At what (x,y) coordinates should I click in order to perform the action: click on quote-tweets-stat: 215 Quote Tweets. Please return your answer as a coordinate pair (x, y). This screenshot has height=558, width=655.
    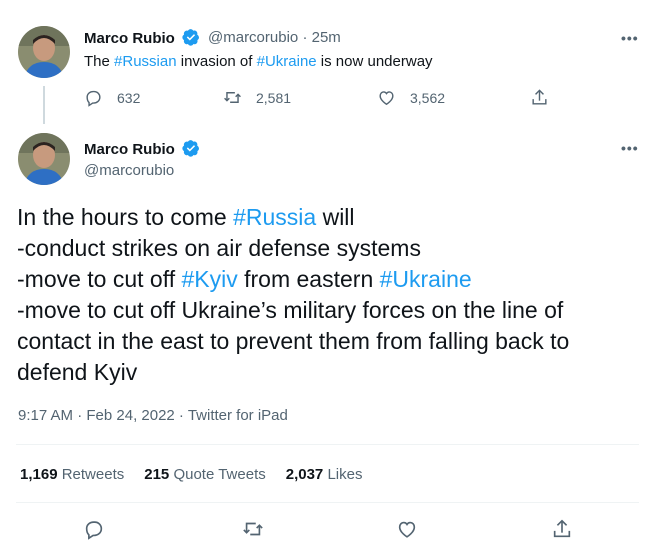
    Looking at the image, I should click on (204, 474).